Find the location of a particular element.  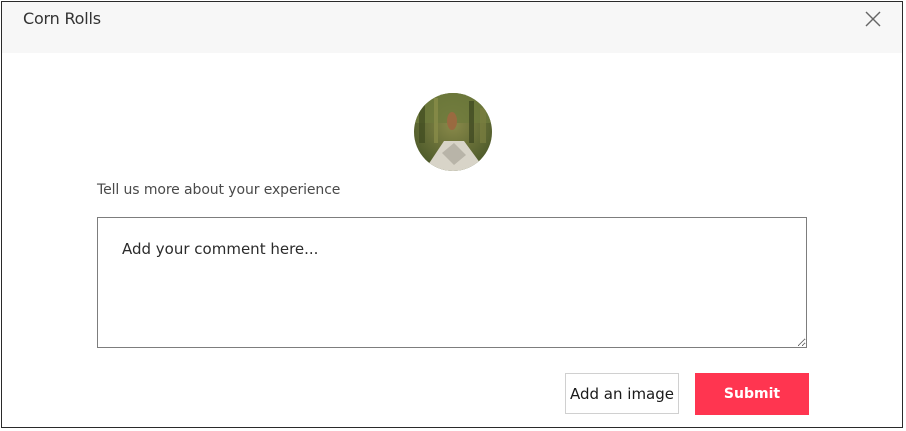

avatar is located at coordinates (453, 132).